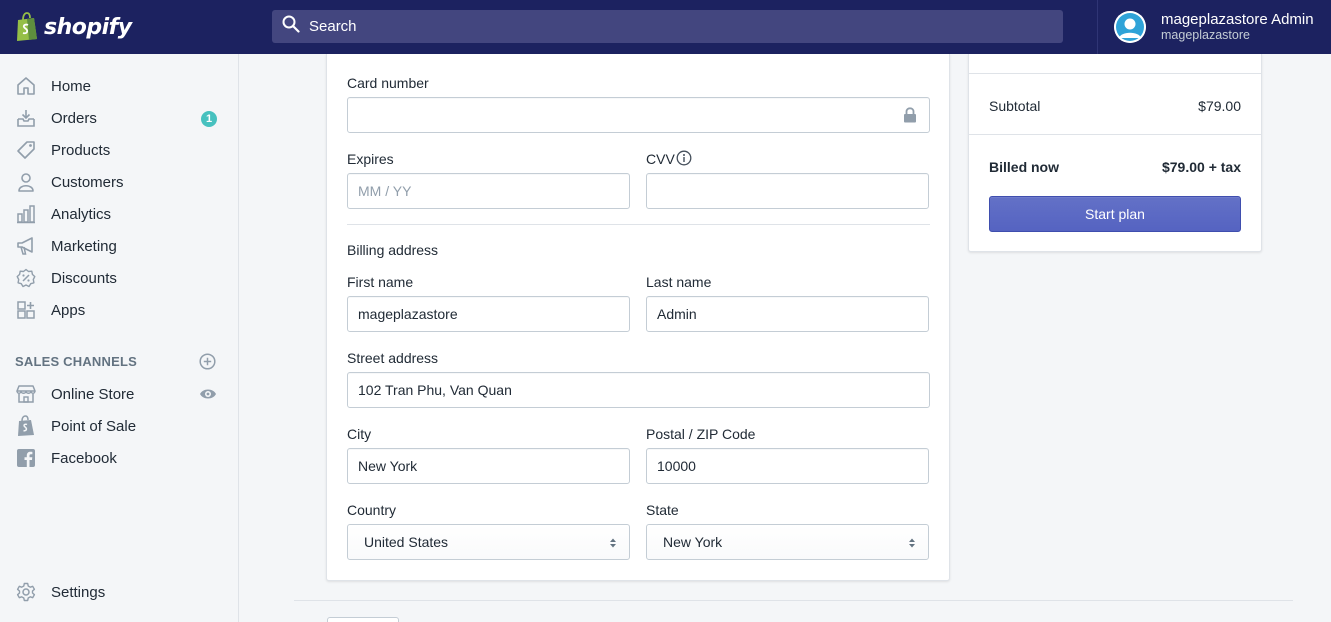 This screenshot has height=622, width=1331. What do you see at coordinates (74, 118) in the screenshot?
I see `sidebar-item-label: Orders` at bounding box center [74, 118].